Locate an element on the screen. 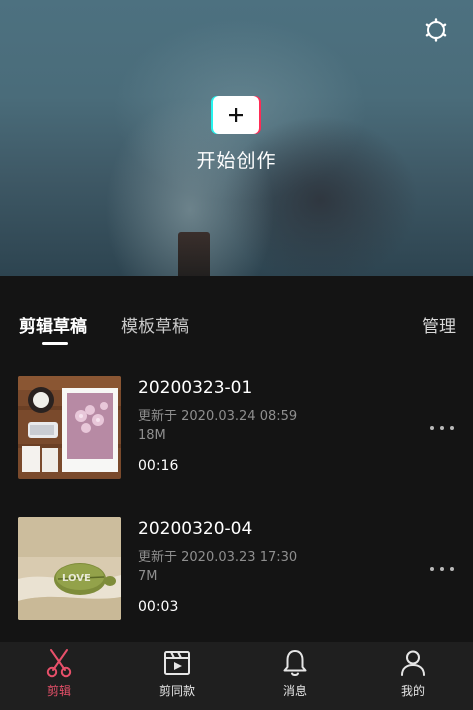  settings-button is located at coordinates (436, 30).